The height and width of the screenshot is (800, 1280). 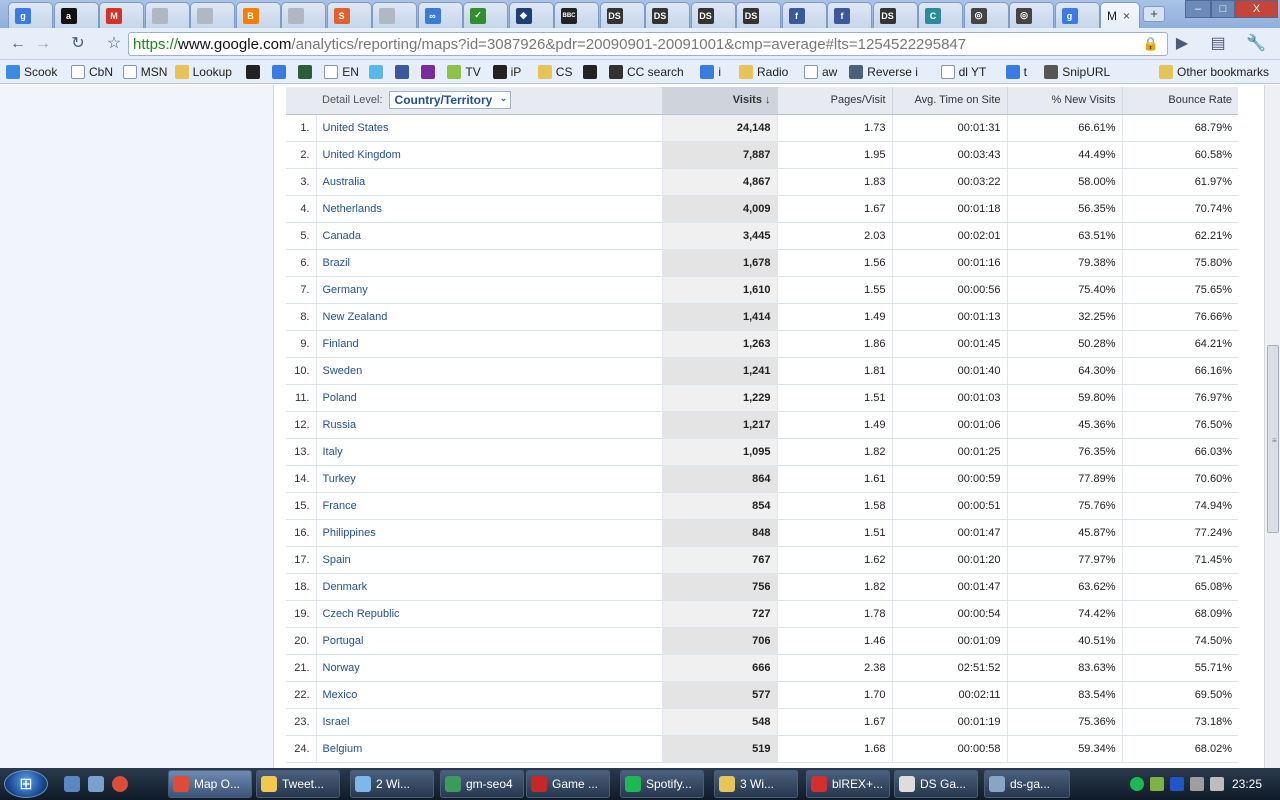 What do you see at coordinates (96, 784) in the screenshot?
I see `explorer-icon` at bounding box center [96, 784].